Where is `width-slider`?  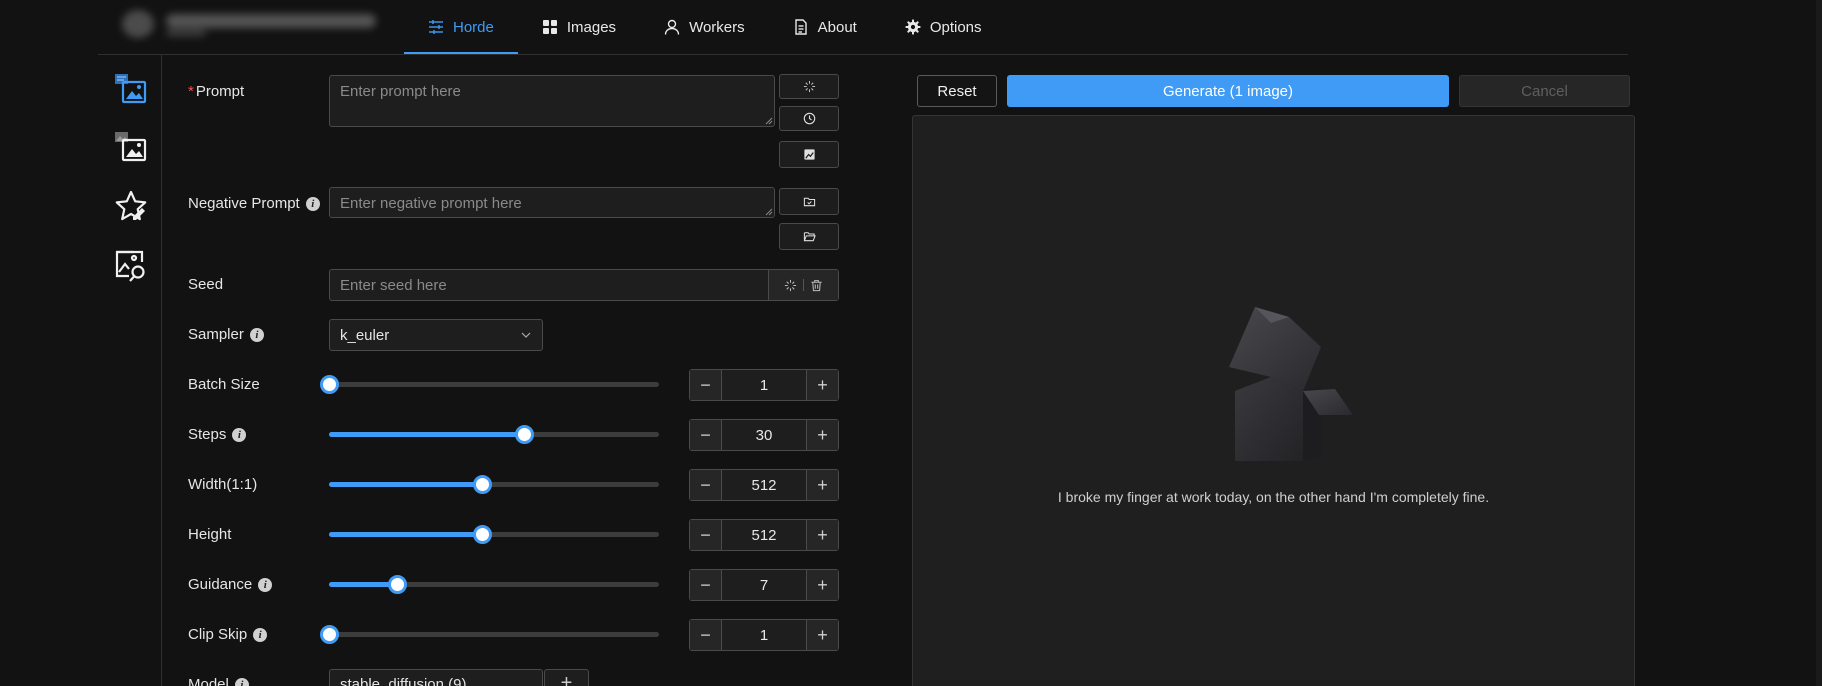 width-slider is located at coordinates (494, 484).